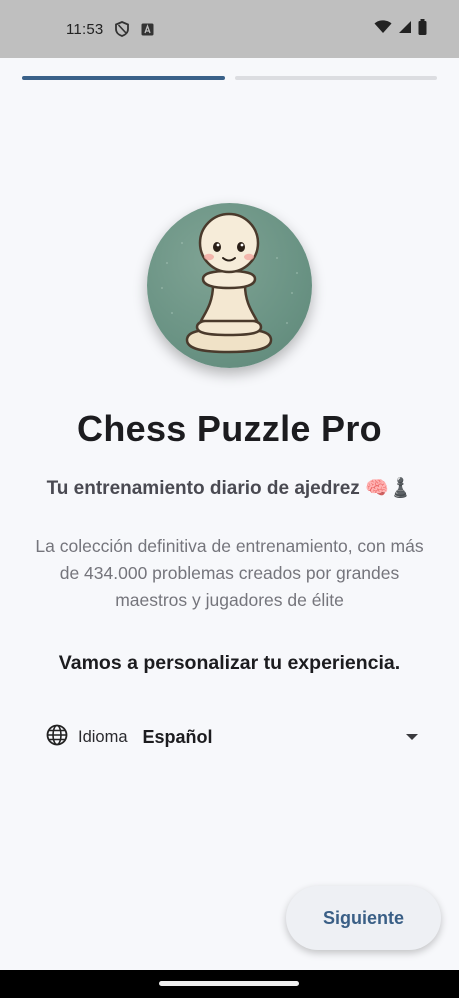 The width and height of the screenshot is (459, 998). I want to click on dropdown-arrow-icon, so click(412, 737).